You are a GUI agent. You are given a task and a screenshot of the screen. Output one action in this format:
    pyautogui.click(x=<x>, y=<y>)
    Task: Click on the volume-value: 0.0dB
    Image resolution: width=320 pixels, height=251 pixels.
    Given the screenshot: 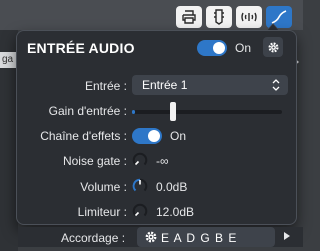 What is the action you would take?
    pyautogui.click(x=172, y=187)
    